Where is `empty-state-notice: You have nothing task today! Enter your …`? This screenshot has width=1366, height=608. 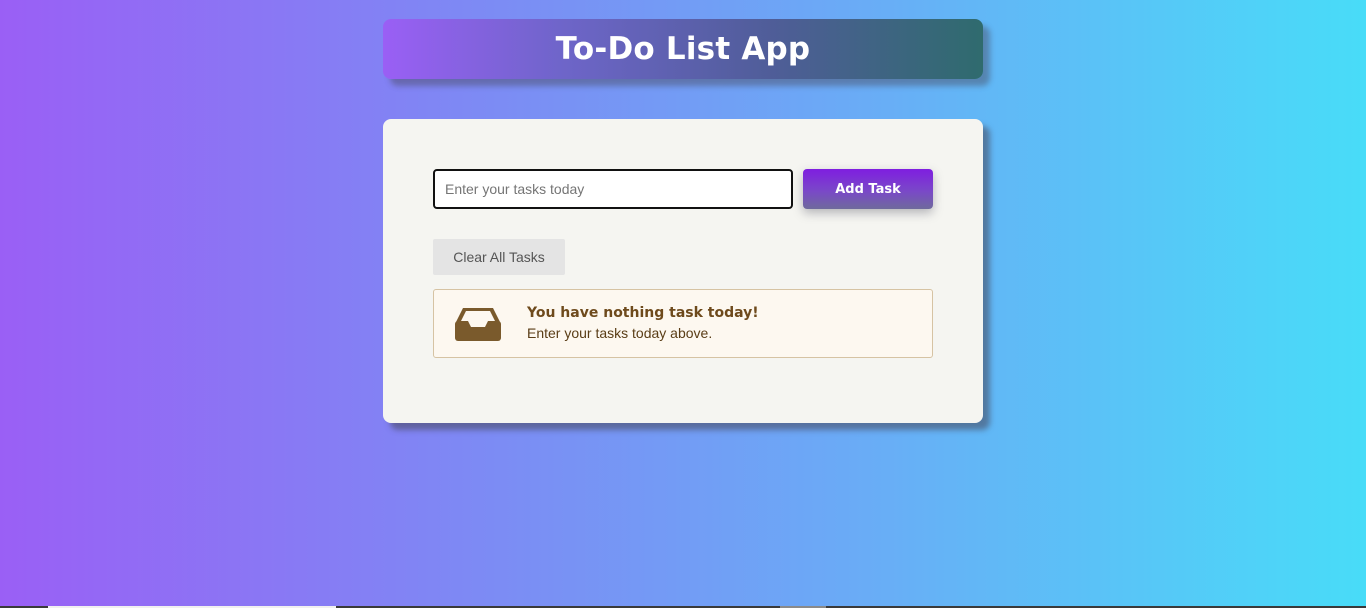
empty-state-notice: You have nothing task today! Enter your … is located at coordinates (683, 323).